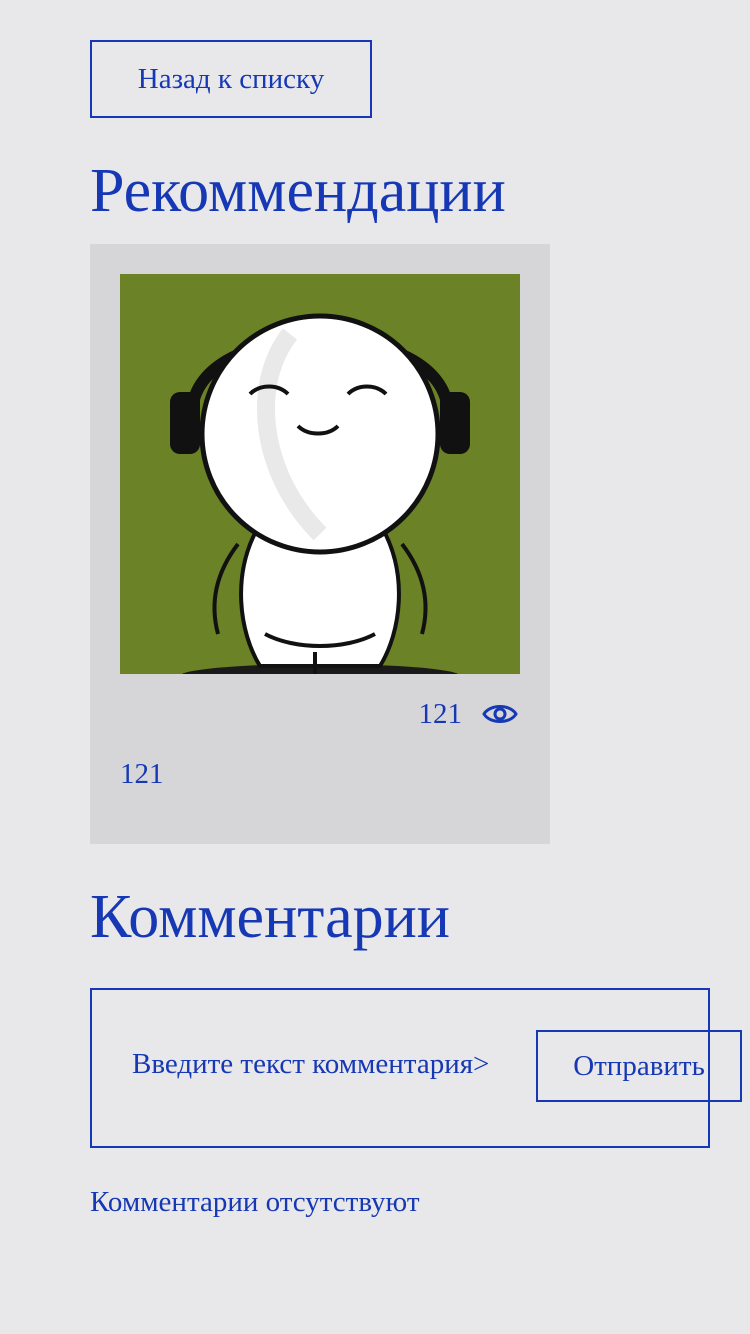 This screenshot has width=750, height=1334. Describe the element at coordinates (320, 714) in the screenshot. I see `views-counter: 121` at that location.